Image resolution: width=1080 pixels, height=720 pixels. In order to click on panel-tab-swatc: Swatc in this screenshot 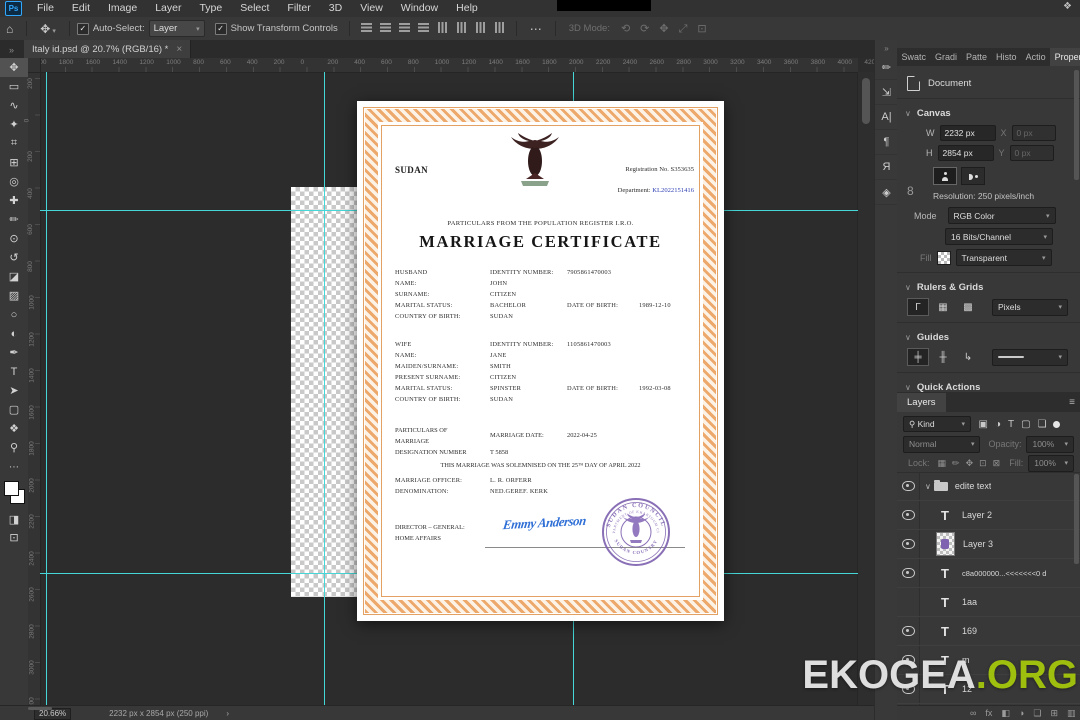, I will do `click(914, 57)`.